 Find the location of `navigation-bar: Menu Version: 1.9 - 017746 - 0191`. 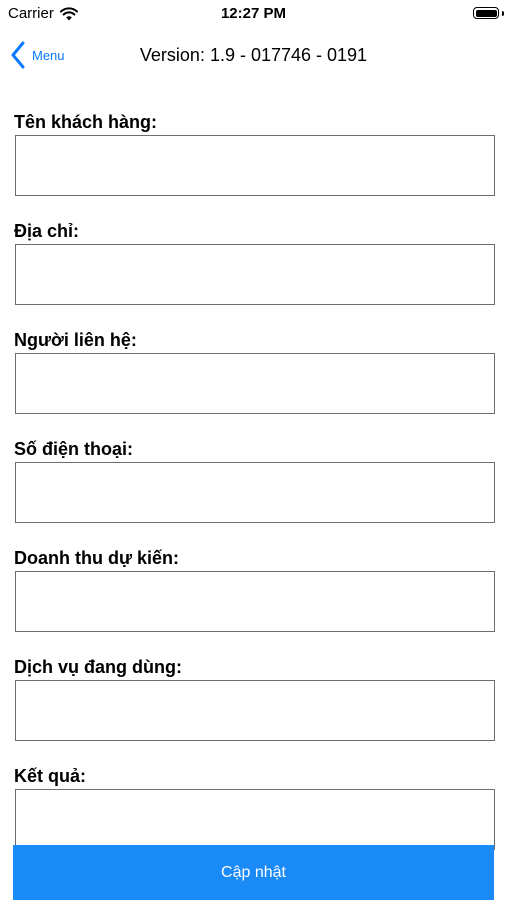

navigation-bar: Menu Version: 1.9 - 017746 - 0191 is located at coordinates (253, 56).